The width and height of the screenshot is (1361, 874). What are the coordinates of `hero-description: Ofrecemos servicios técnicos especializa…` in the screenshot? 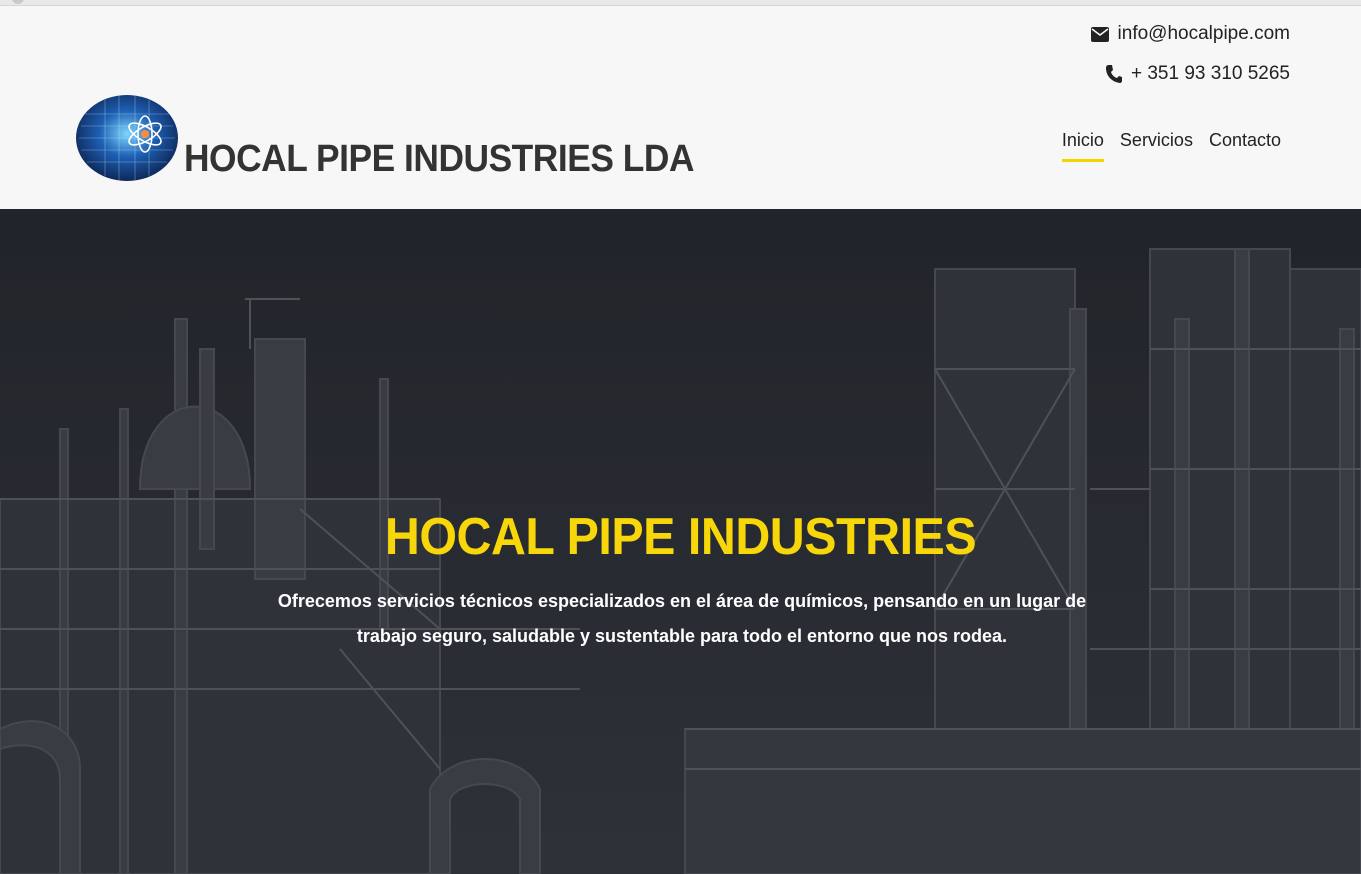 It's located at (682, 618).